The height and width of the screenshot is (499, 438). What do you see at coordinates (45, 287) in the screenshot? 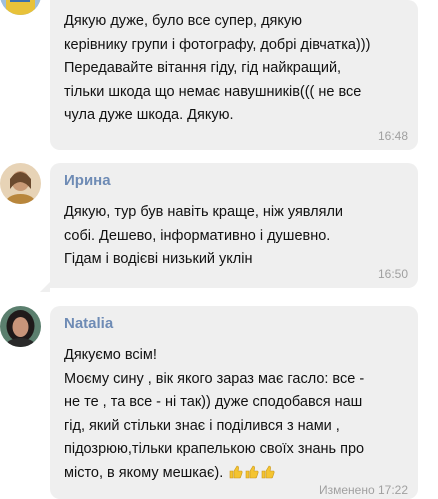
I see `bubble-tail` at bounding box center [45, 287].